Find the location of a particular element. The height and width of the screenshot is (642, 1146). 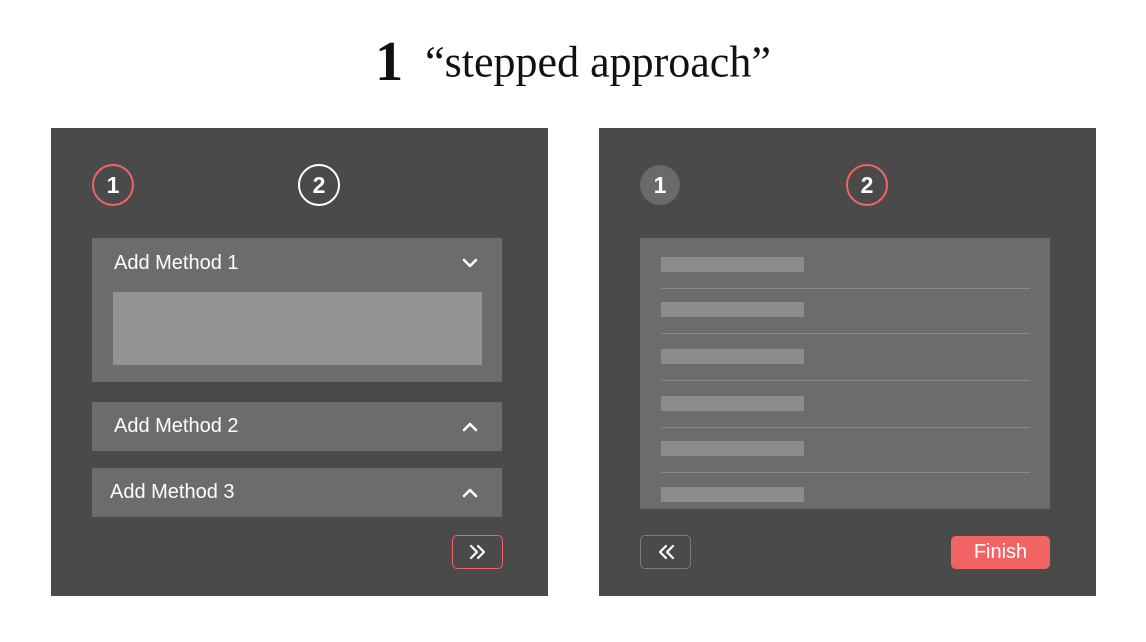

title-number: 1 is located at coordinates (389, 62).